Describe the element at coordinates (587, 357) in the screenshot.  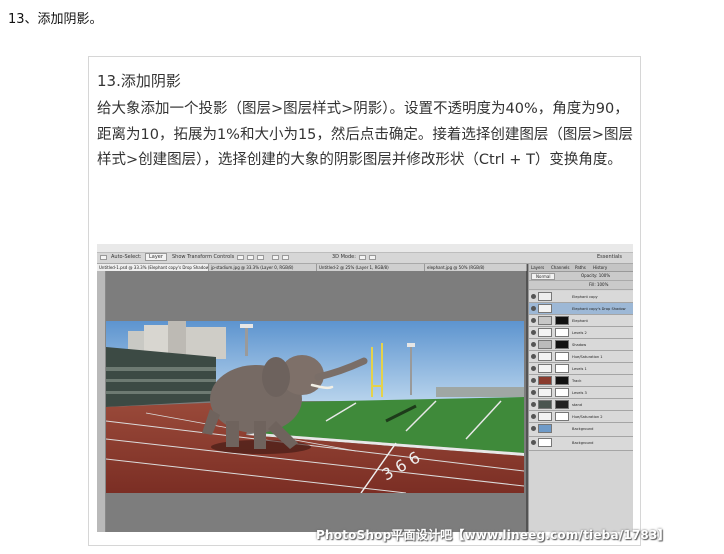
I see `layer-name: Hue/Saturation 1` at that location.